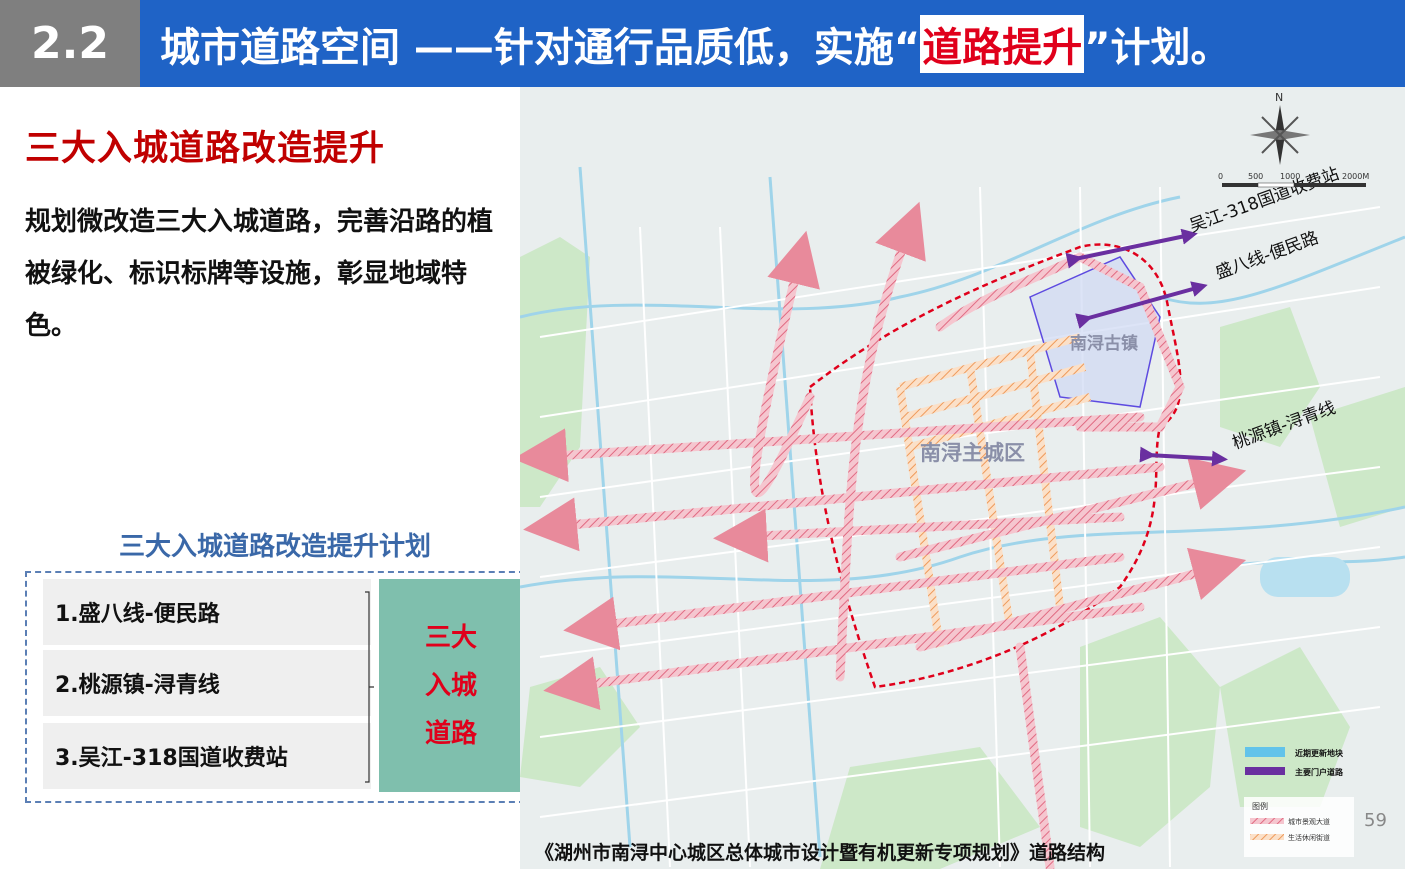 This screenshot has width=1405, height=869. What do you see at coordinates (1355, 176) in the screenshot?
I see `scale-label-2000: 2000M` at bounding box center [1355, 176].